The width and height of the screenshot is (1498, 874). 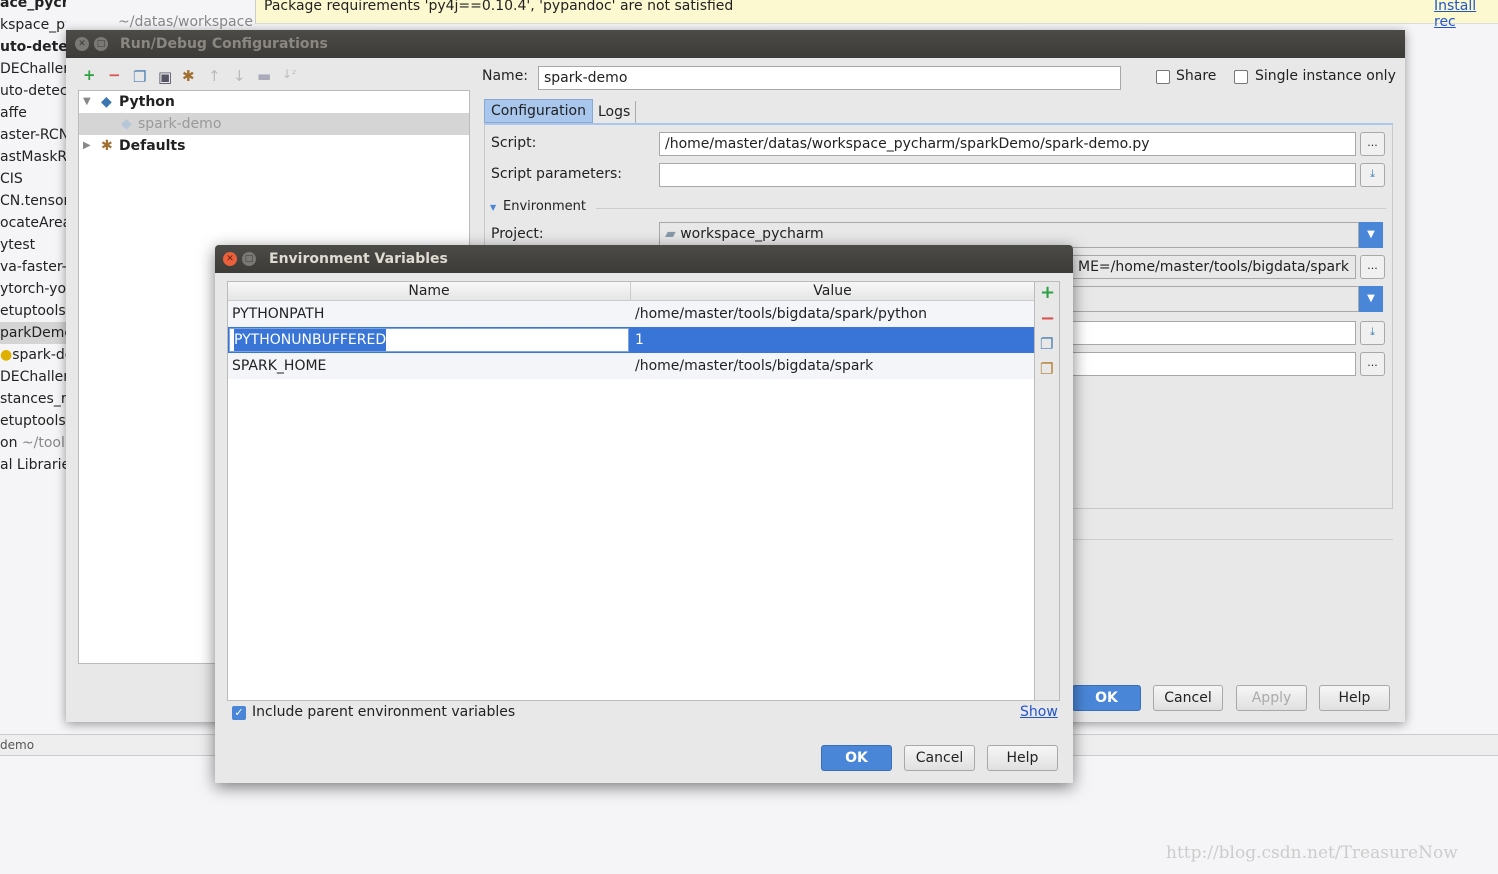 I want to click on dialog-title: Run/Debug Configurations, so click(x=224, y=44).